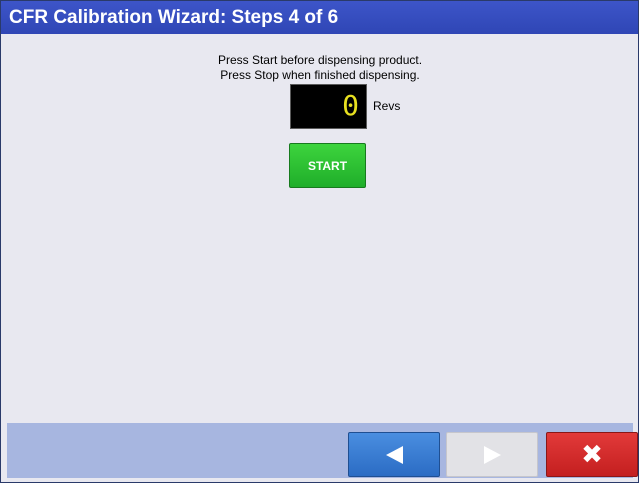  I want to click on start-button-label: START, so click(327, 165).